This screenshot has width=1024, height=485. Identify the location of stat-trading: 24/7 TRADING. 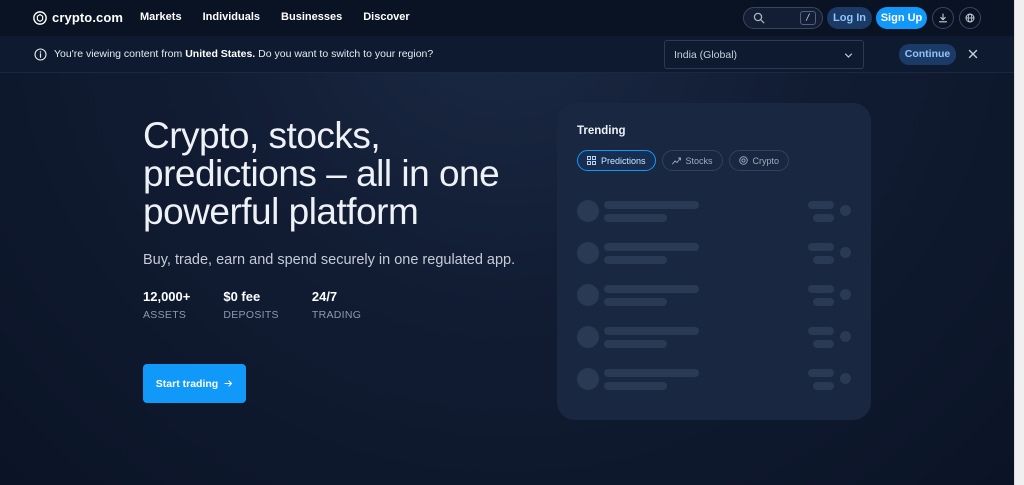
(336, 305).